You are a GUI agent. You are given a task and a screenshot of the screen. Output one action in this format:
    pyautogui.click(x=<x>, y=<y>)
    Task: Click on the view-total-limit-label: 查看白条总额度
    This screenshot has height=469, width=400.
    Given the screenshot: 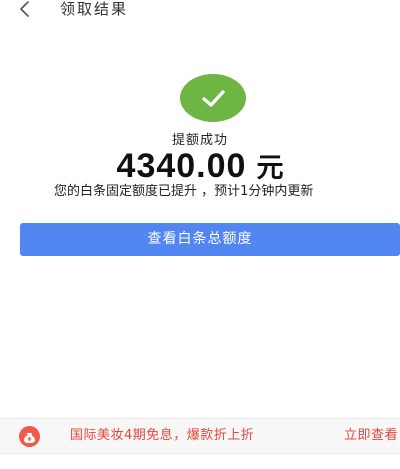 What is the action you would take?
    pyautogui.click(x=200, y=239)
    